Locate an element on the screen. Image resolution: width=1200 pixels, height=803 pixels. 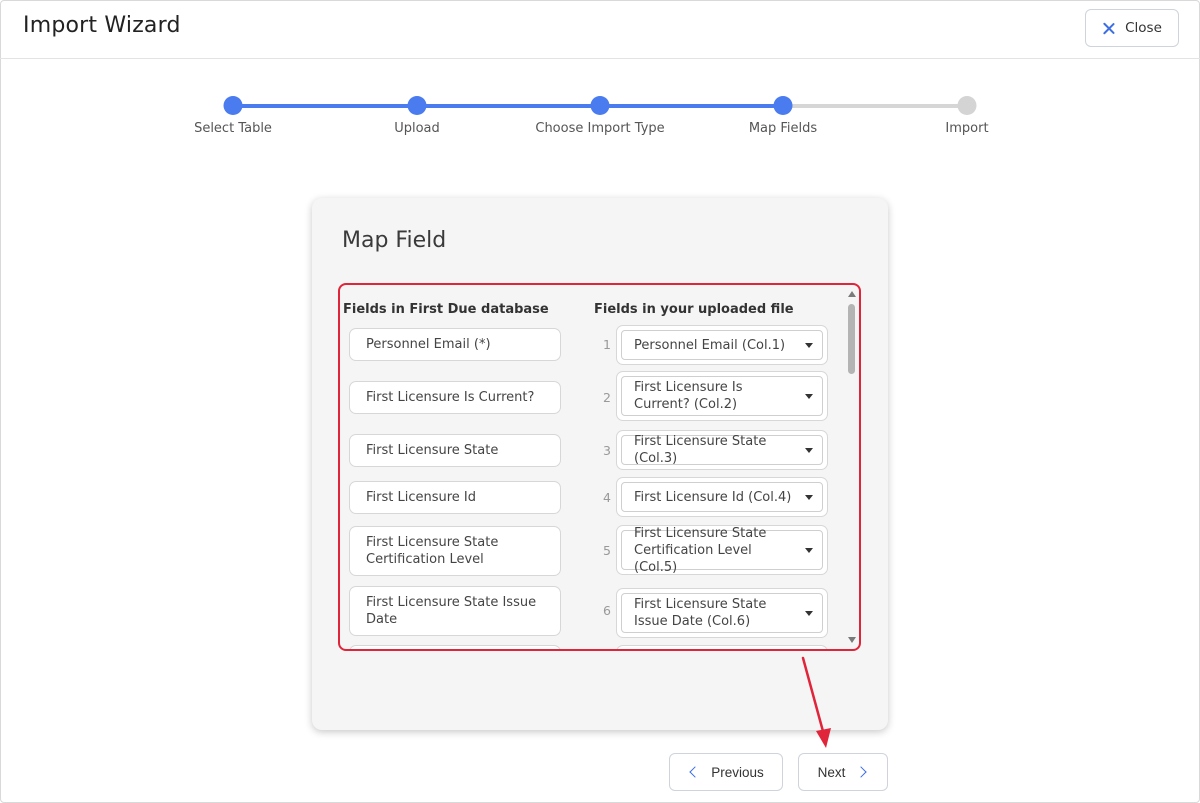
file-field-wrapper: First Licensure State (Col.3) is located at coordinates (722, 450).